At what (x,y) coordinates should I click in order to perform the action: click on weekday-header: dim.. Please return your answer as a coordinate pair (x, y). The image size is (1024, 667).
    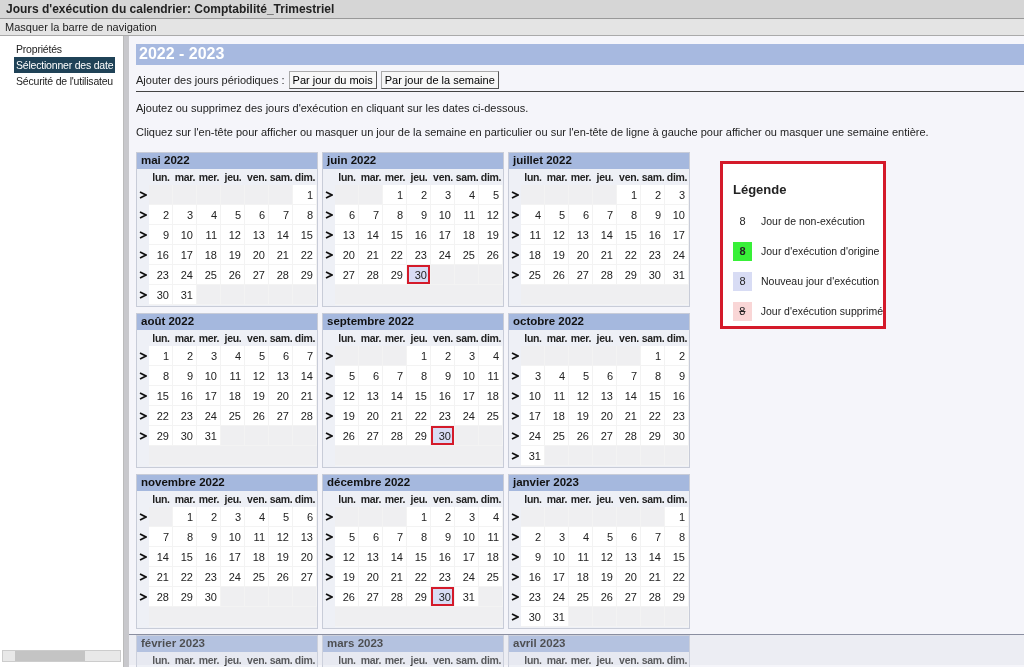
    Looking at the image, I should click on (305, 338).